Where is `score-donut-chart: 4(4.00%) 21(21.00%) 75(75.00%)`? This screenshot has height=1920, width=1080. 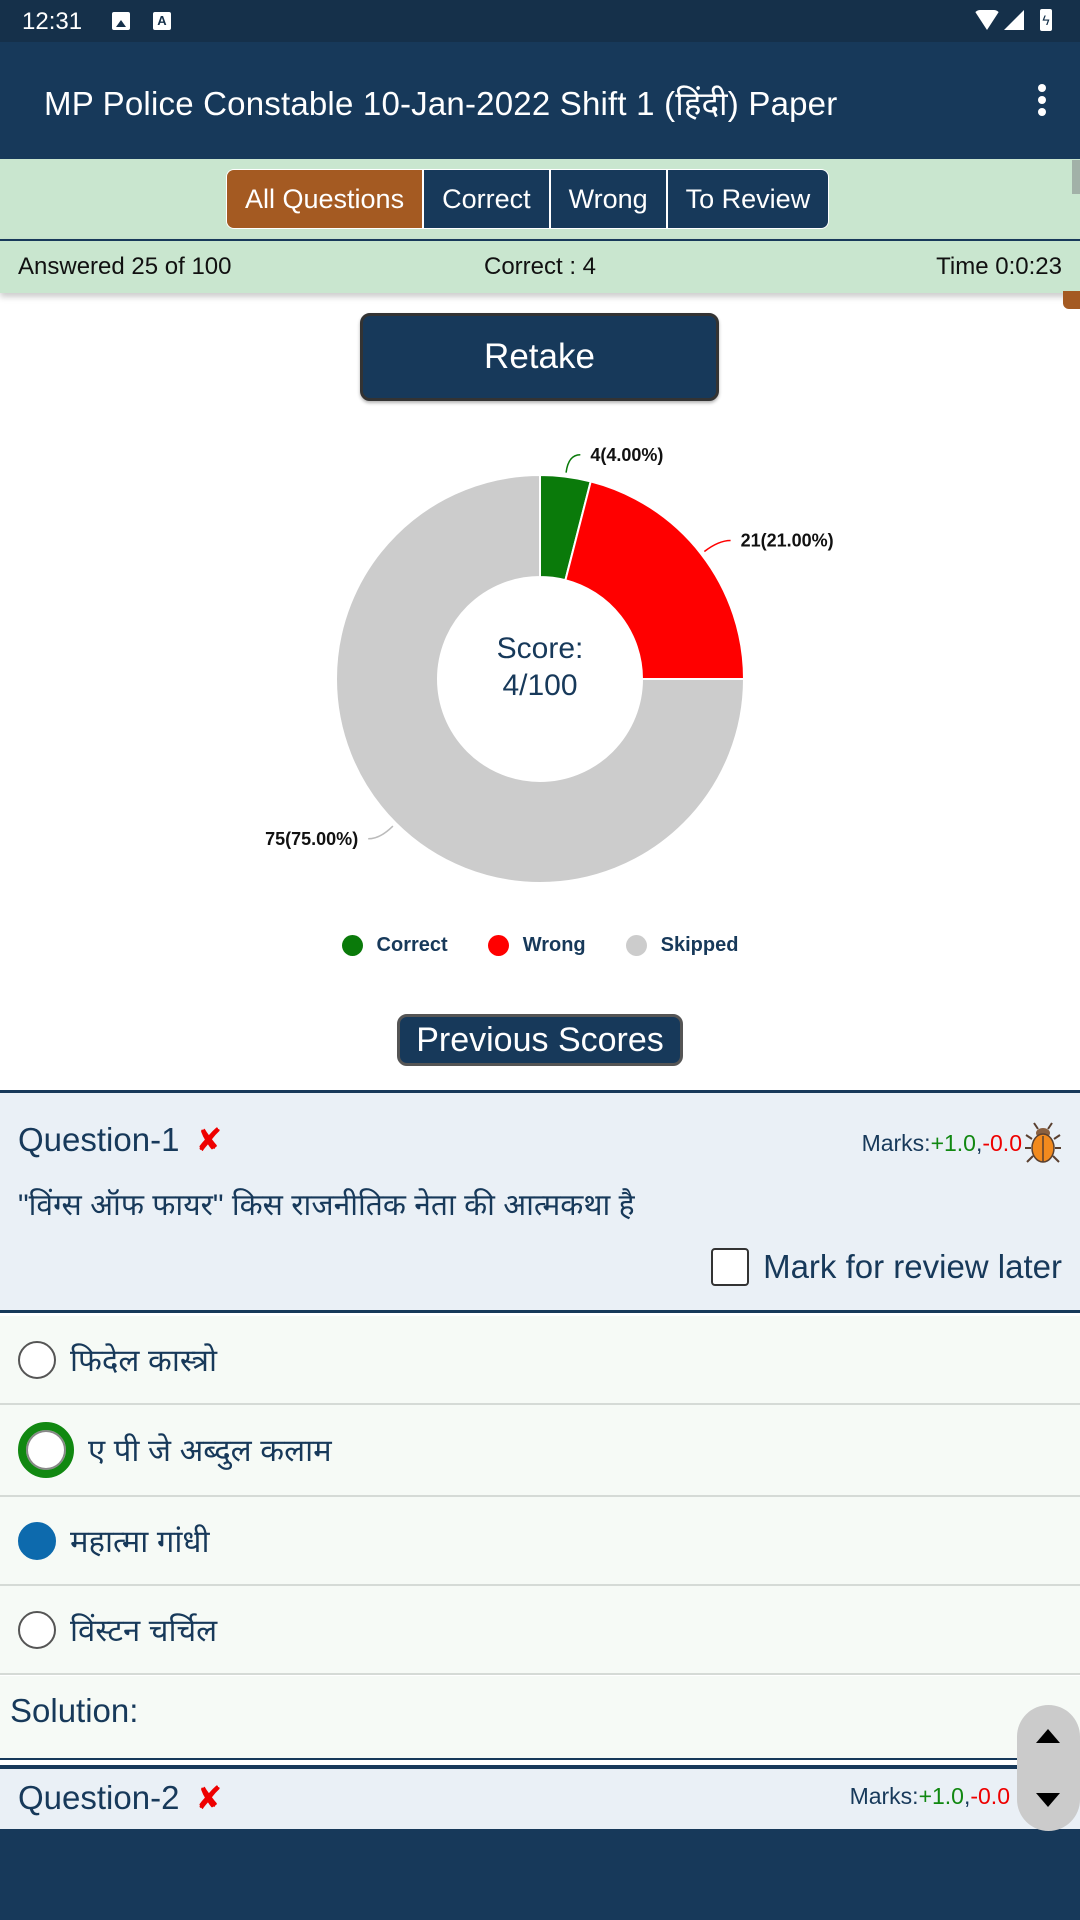
score-donut-chart: 4(4.00%) 21(21.00%) 75(75.00%) is located at coordinates (549, 664).